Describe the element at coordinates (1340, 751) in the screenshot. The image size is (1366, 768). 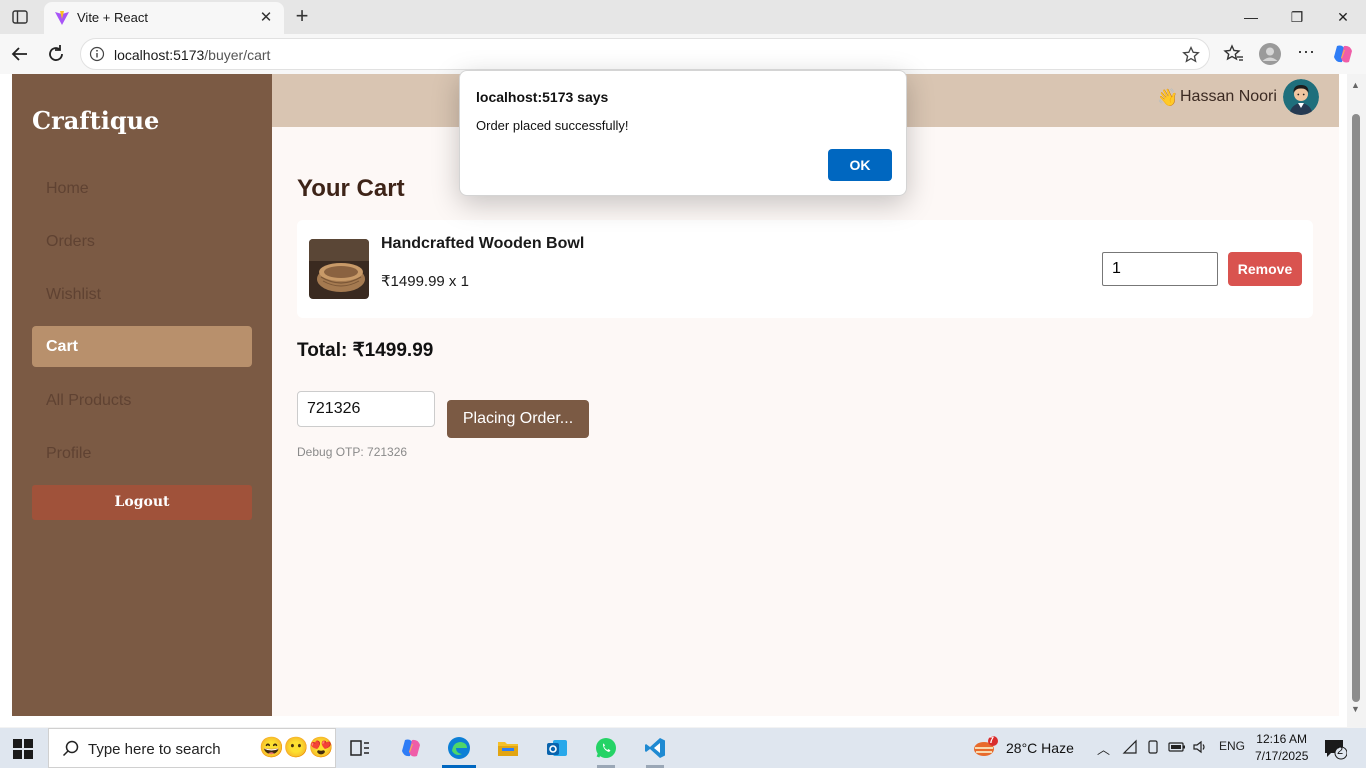
I see `notification-count: 2` at that location.